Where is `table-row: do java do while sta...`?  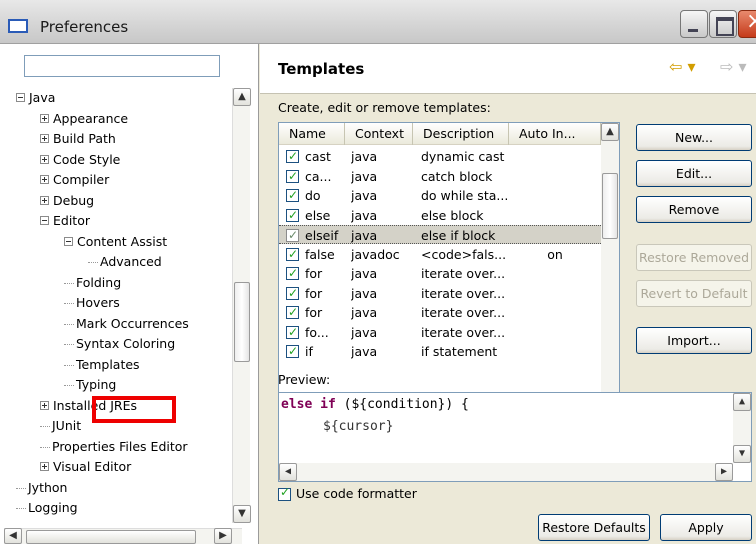 table-row: do java do while sta... is located at coordinates (440, 195).